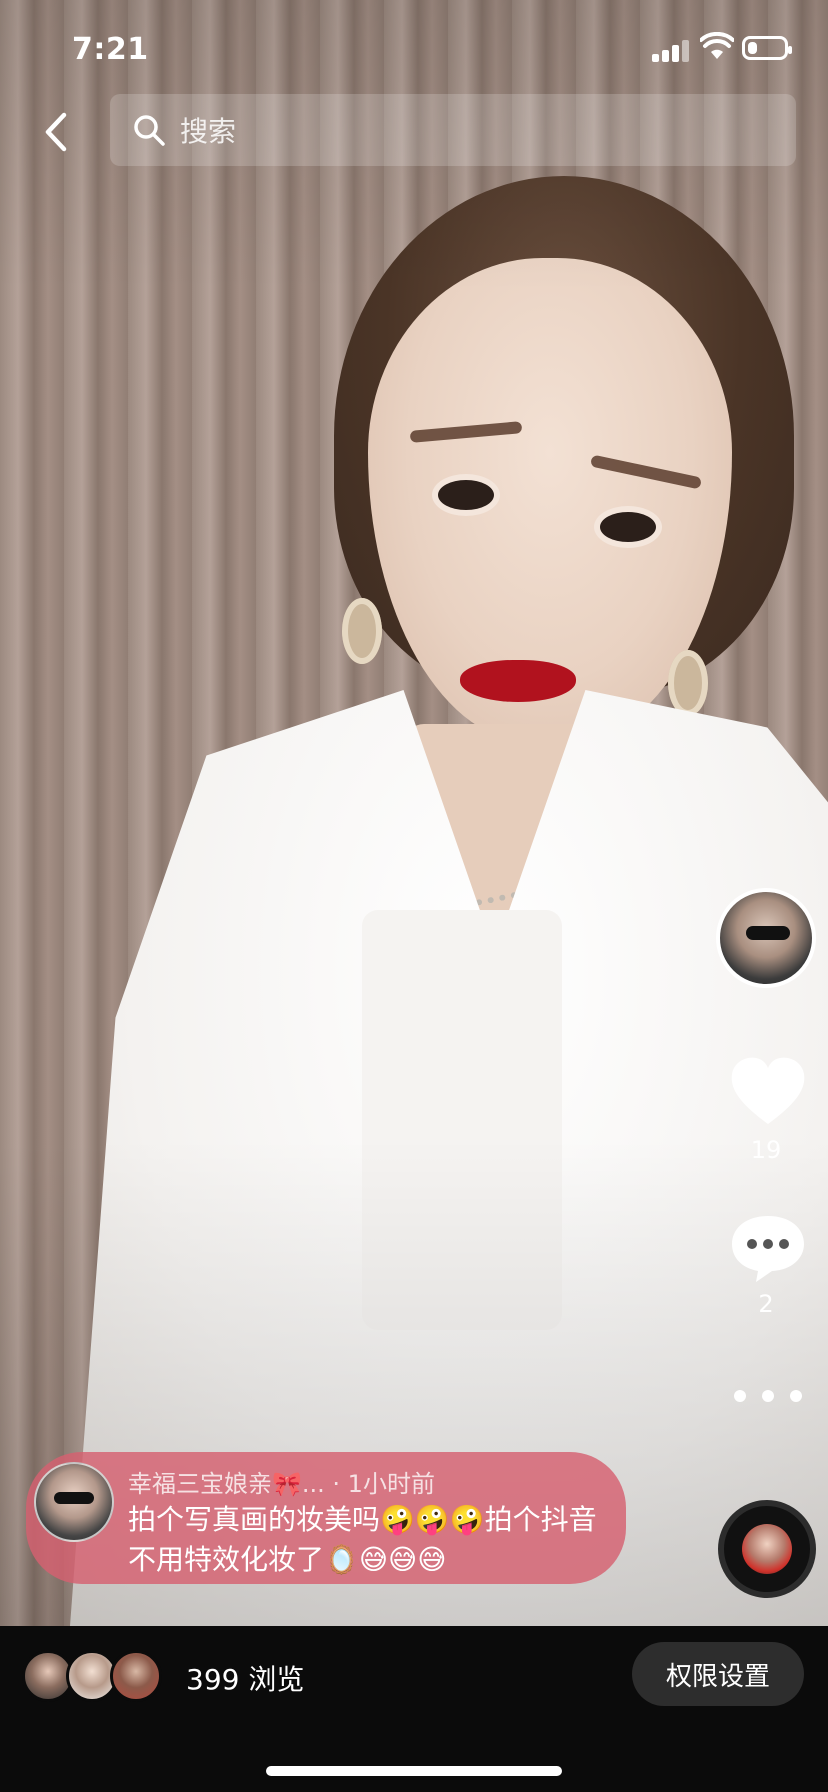 Image resolution: width=828 pixels, height=1792 pixels. Describe the element at coordinates (362, 1539) in the screenshot. I see `comment-text: 拍个写真画的妆美吗🤪🤪🤪拍个抖音不用特效化妆了🪞😅😅😅` at that location.